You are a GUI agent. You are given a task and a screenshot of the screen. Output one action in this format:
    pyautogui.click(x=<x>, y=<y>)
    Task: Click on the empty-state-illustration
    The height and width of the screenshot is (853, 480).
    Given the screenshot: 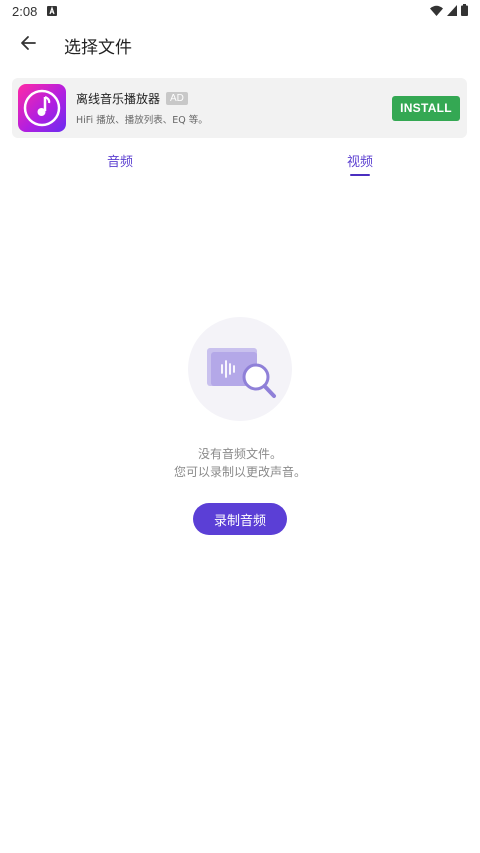 What is the action you would take?
    pyautogui.click(x=240, y=369)
    